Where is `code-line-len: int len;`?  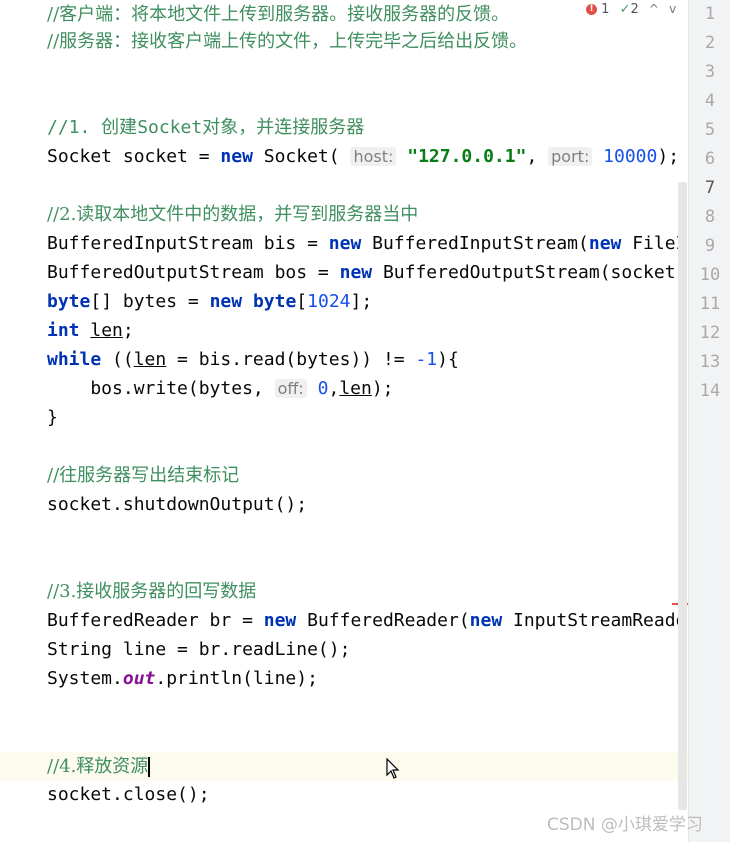
code-line-len: int len; is located at coordinates (90, 330).